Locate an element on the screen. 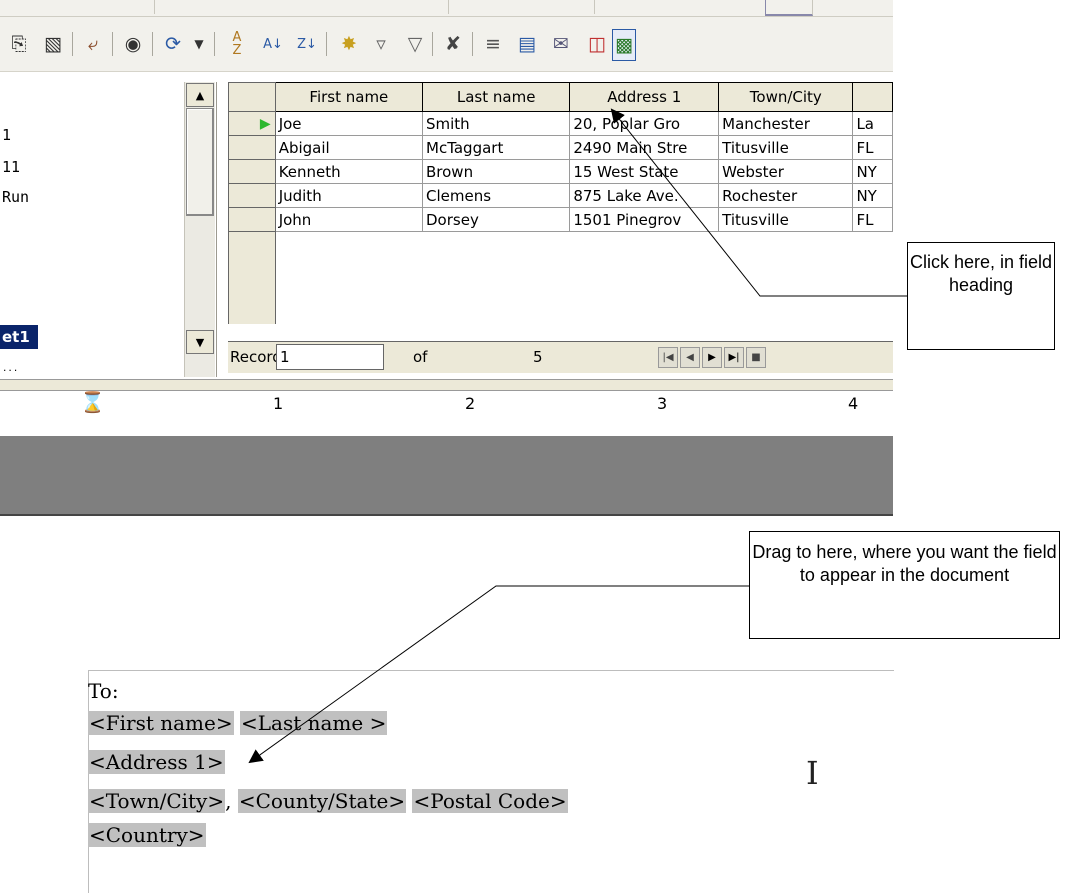 This screenshot has width=1065, height=893. arrow-click-here is located at coordinates (758, 202).